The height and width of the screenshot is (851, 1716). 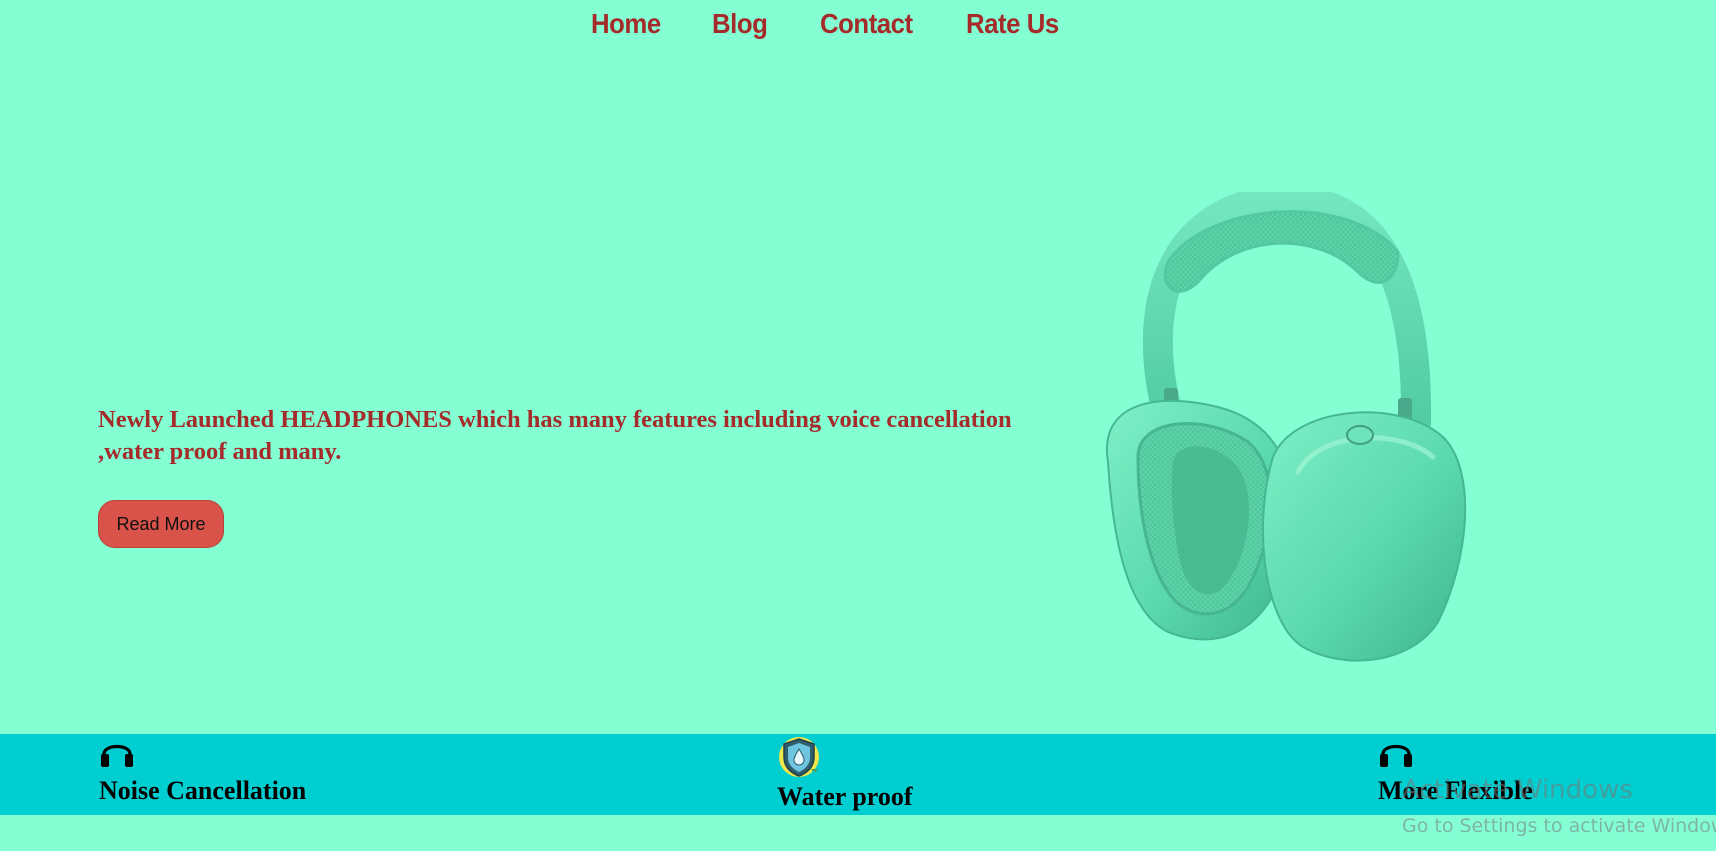 I want to click on nav-home-link: Home, so click(x=626, y=24).